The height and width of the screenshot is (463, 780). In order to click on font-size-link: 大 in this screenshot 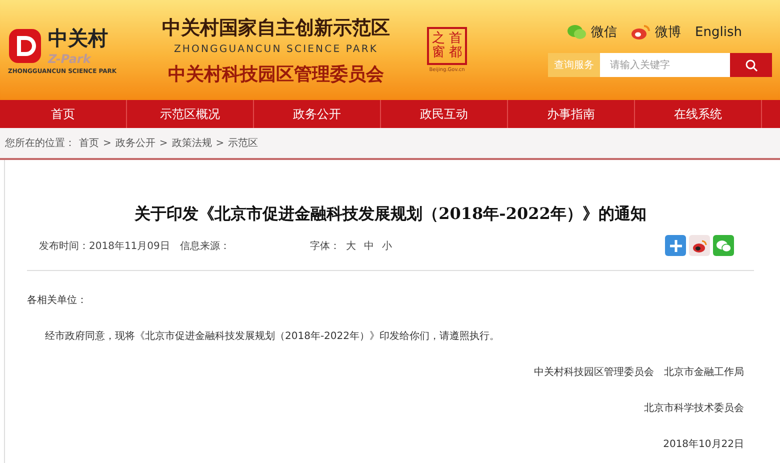, I will do `click(351, 245)`.